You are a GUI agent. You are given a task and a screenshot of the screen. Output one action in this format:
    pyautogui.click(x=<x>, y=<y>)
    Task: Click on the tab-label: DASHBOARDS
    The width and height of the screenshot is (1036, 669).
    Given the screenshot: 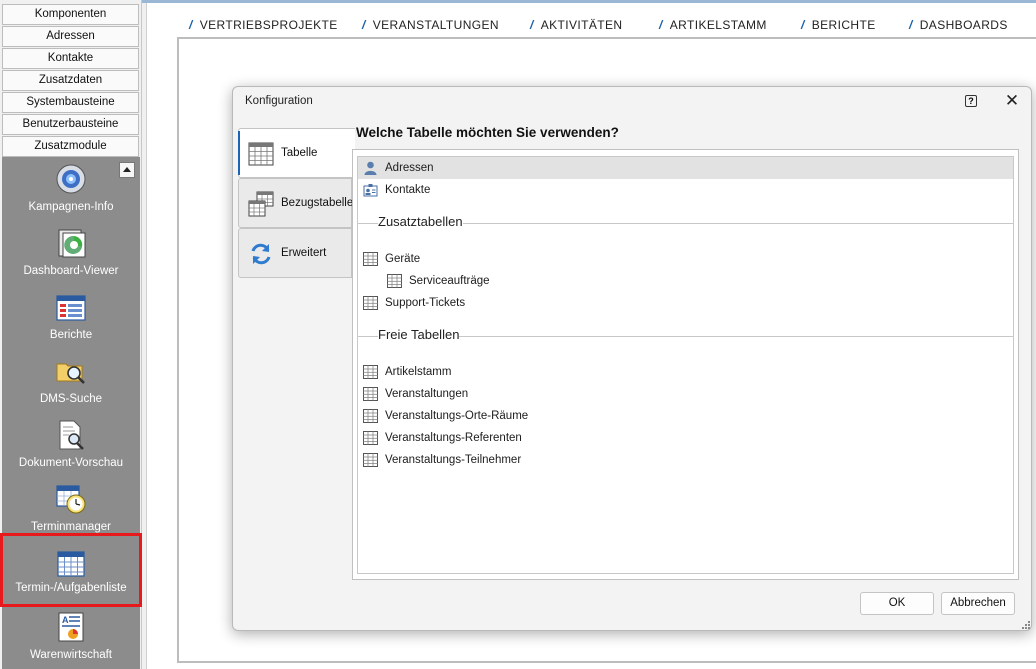 What is the action you would take?
    pyautogui.click(x=963, y=25)
    